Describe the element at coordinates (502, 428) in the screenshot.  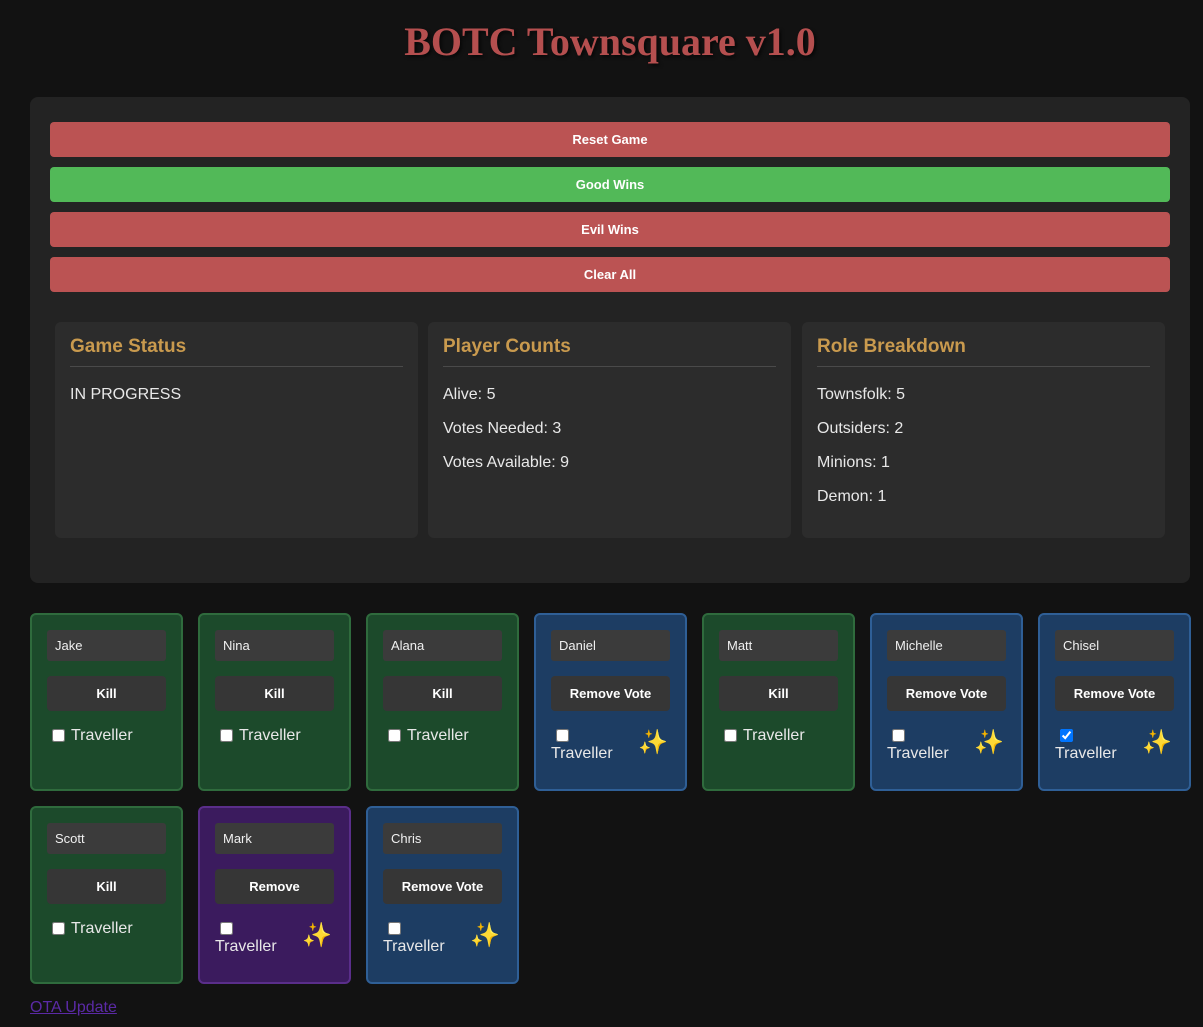
I see `votes-needed: Votes Needed: 3` at that location.